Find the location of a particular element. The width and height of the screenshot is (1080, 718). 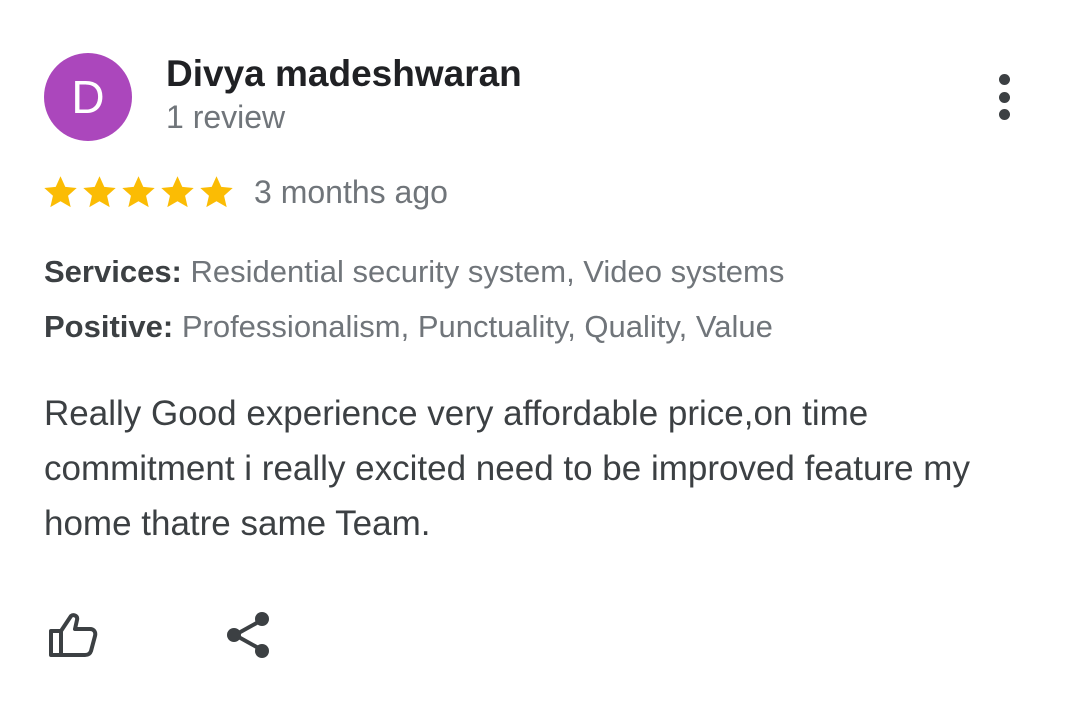

star-rating is located at coordinates (138, 192).